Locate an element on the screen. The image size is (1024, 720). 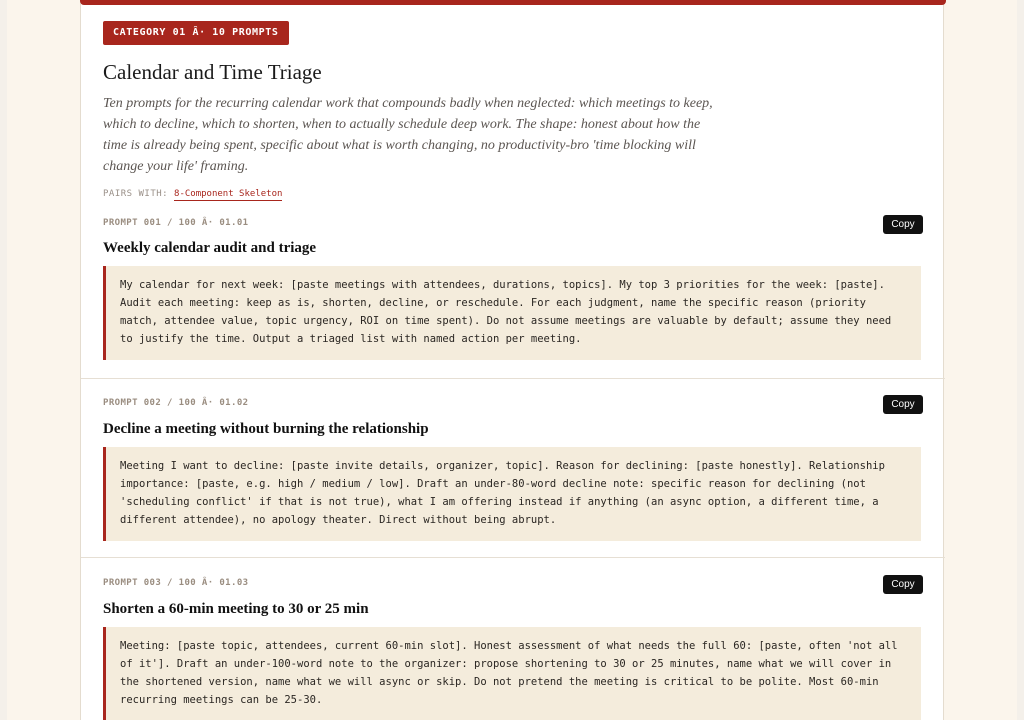
prompt-meta: PROMPT 001 / 100 Â· 01.01 is located at coordinates (176, 223).